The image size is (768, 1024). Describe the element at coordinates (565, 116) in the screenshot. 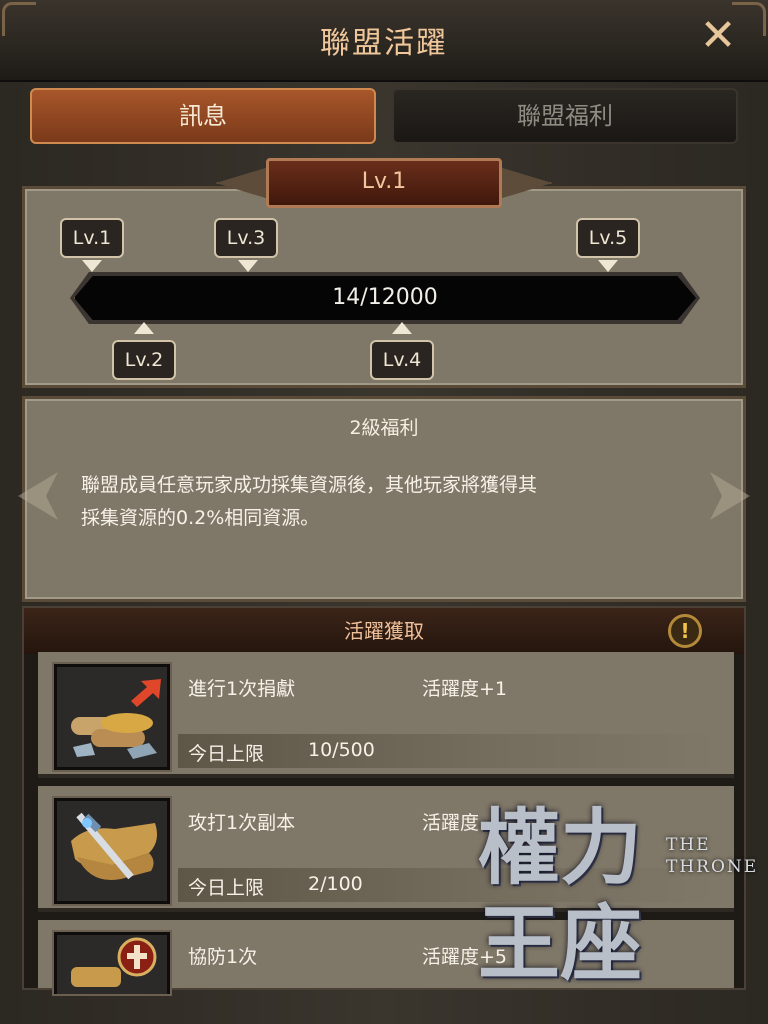

I see `tab-alliance-benefits: 聯盟福利` at that location.